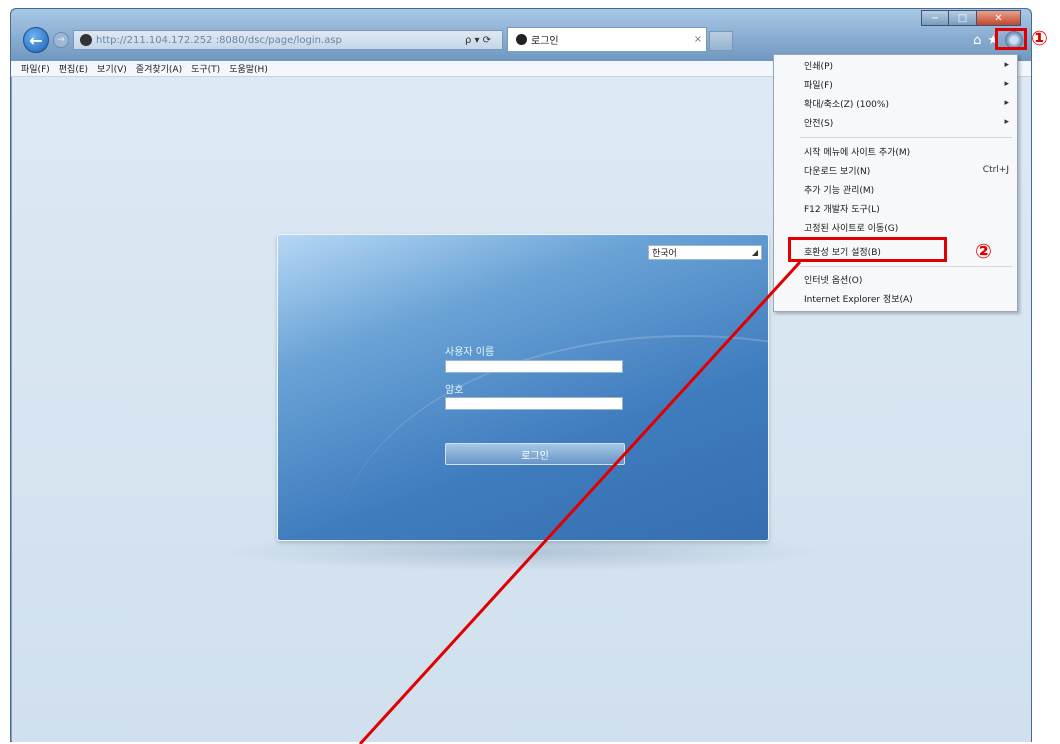 This screenshot has height=744, width=1060. What do you see at coordinates (906, 208) in the screenshot?
I see `menu-item-f12-dev-tools: F12 개발자 도구(L)` at bounding box center [906, 208].